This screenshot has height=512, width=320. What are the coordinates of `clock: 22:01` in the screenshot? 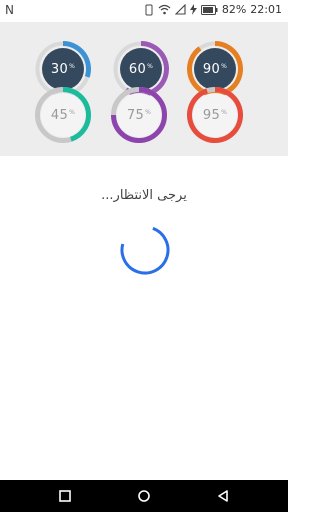 It's located at (266, 9).